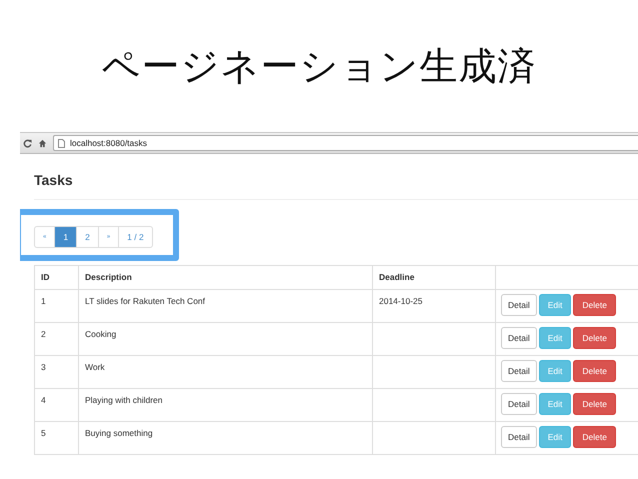 The height and width of the screenshot is (479, 638). I want to click on page-heading: Tasks, so click(54, 180).